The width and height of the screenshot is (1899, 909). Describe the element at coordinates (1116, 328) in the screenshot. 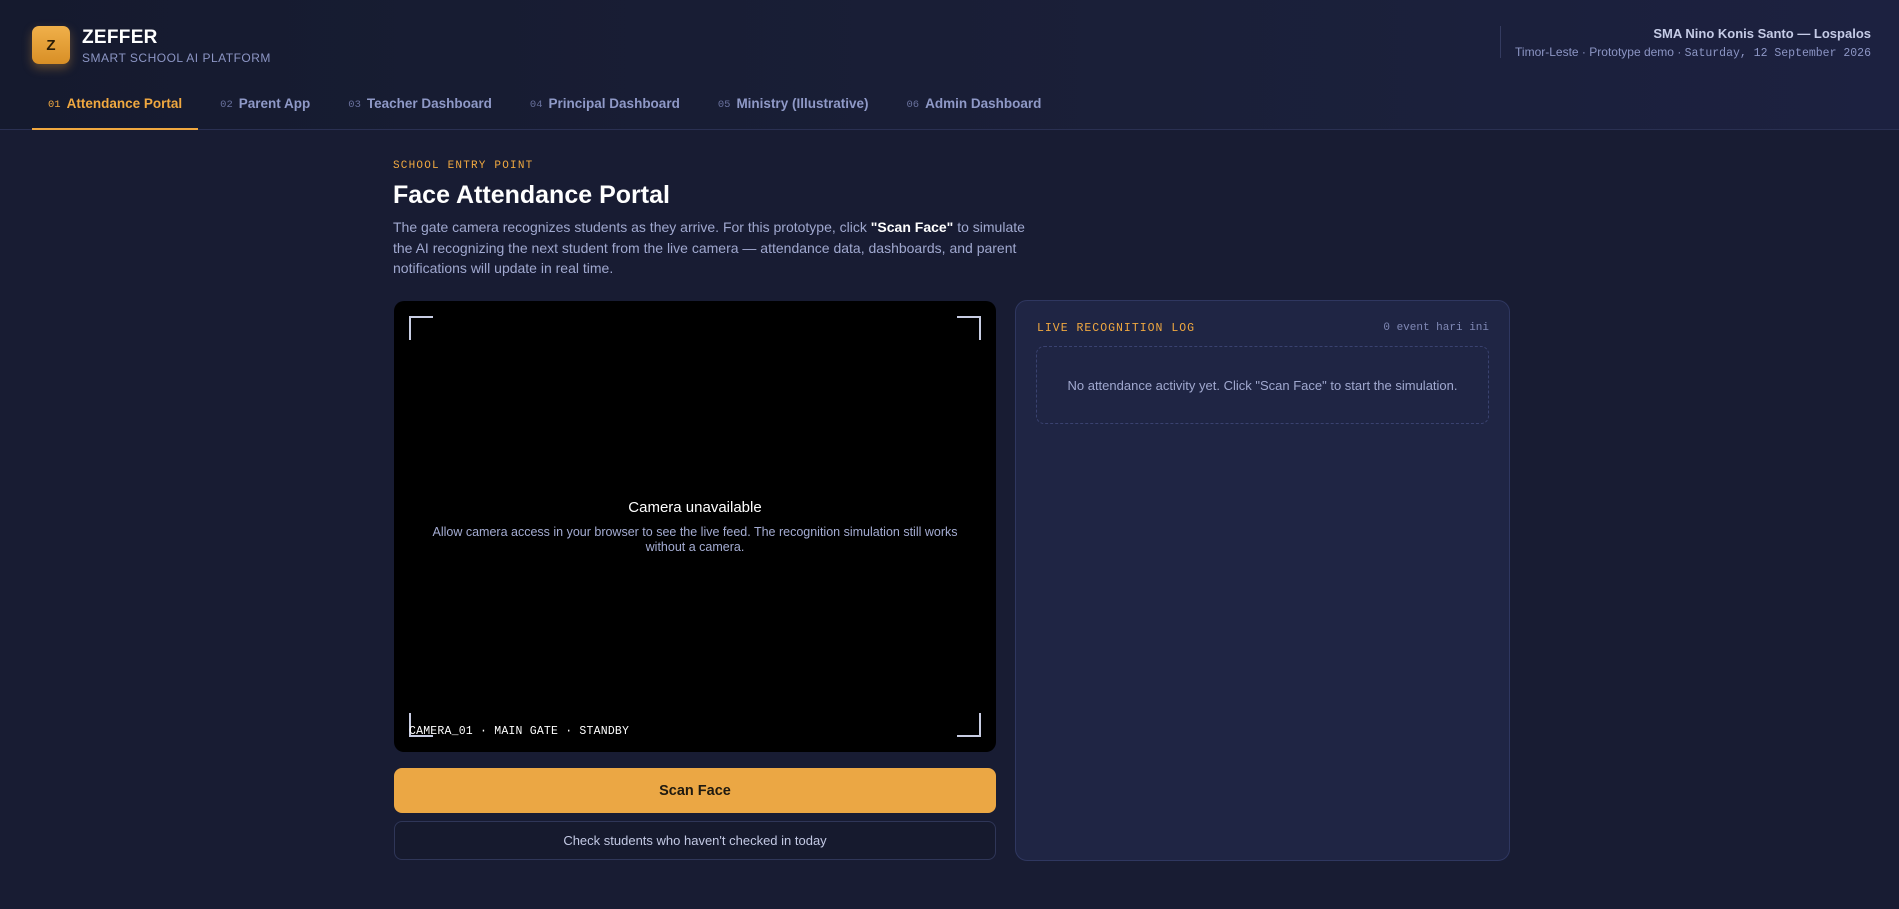

I see `log-title: LIVE RECOGNITION LOG` at that location.